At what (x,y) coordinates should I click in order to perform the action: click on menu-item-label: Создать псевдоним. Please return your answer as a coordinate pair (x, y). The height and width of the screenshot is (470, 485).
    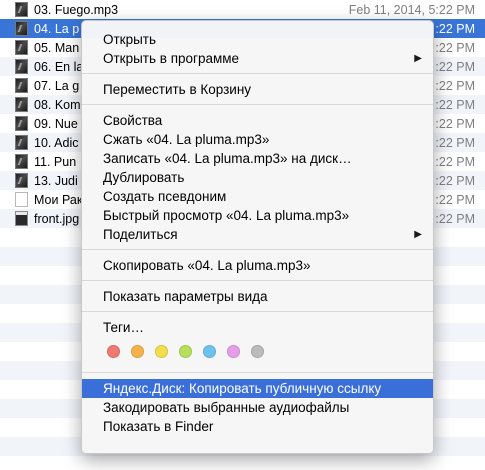
    Looking at the image, I should click on (165, 196).